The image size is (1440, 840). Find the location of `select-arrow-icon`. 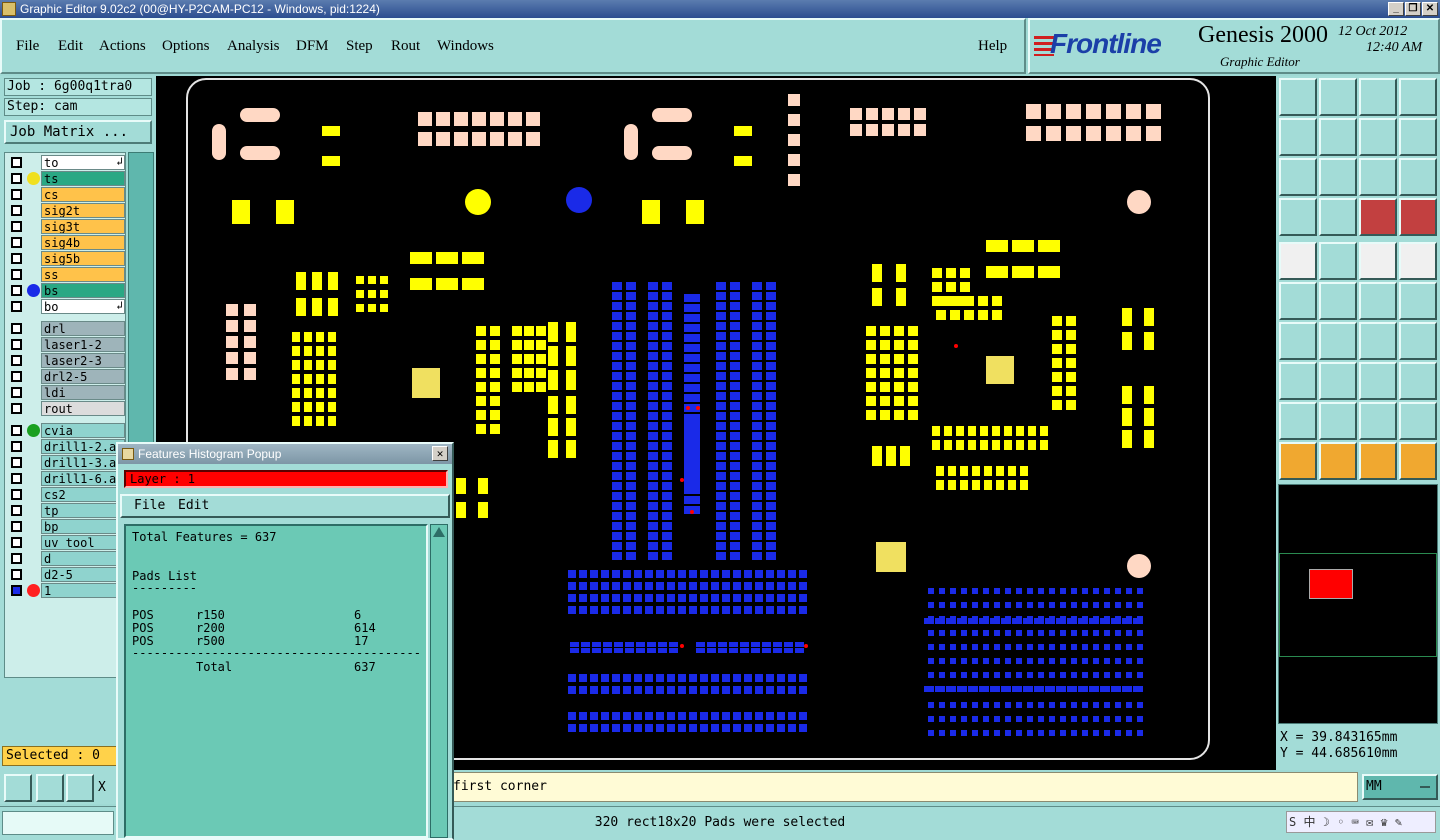

select-arrow-icon is located at coordinates (1378, 461).